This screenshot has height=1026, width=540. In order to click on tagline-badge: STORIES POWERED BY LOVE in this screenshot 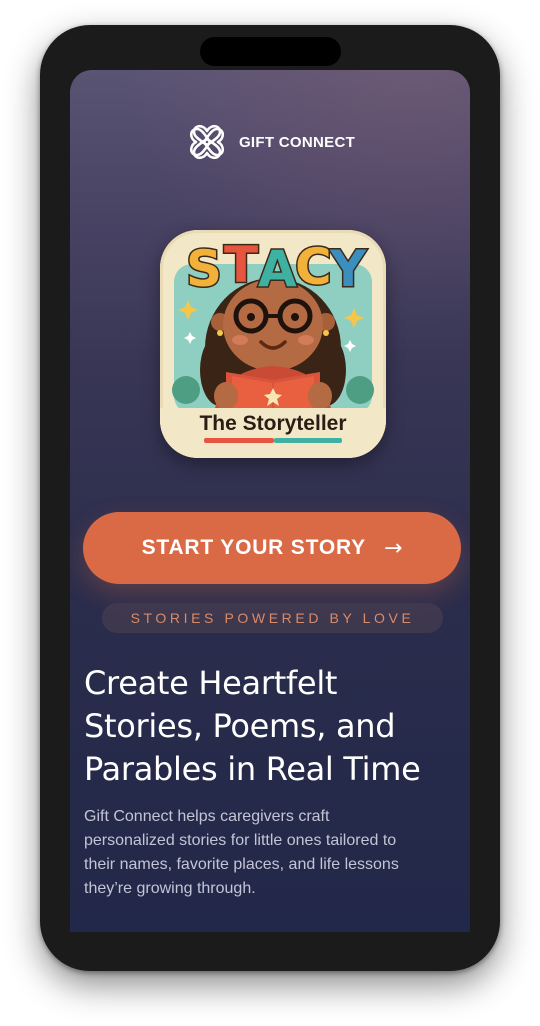, I will do `click(272, 618)`.